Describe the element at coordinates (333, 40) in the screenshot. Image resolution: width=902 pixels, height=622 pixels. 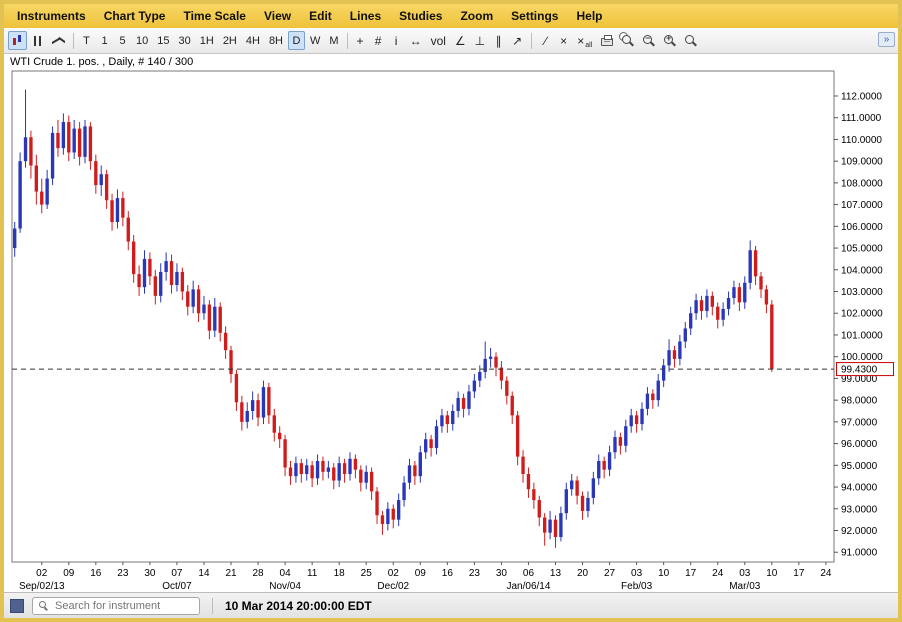
I see `timescale-button-m: M` at that location.